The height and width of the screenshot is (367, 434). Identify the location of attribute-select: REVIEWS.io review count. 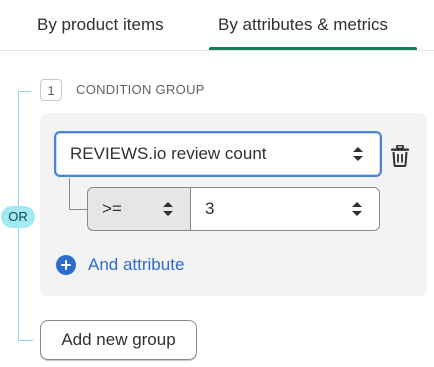
(218, 154).